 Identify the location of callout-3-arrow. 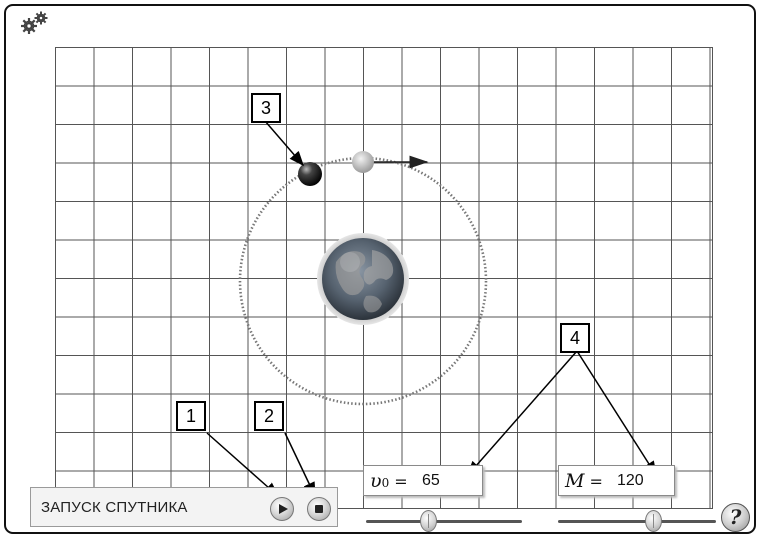
(284, 143).